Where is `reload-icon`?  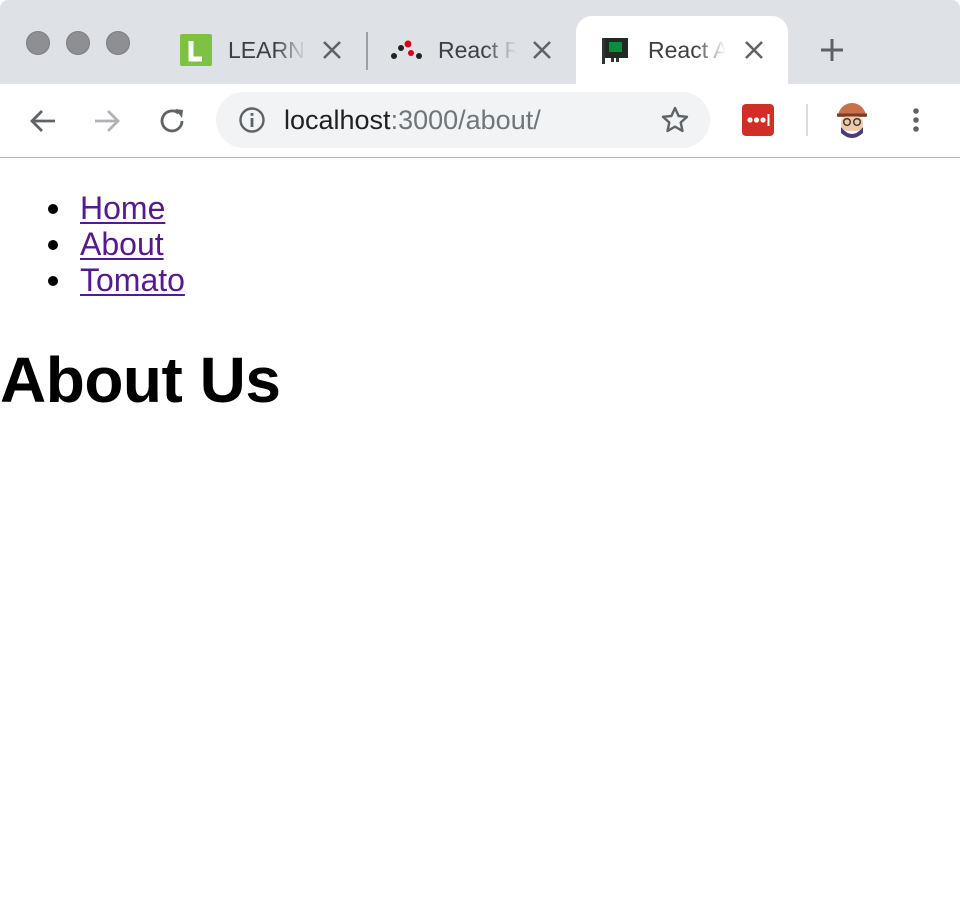 reload-icon is located at coordinates (172, 121).